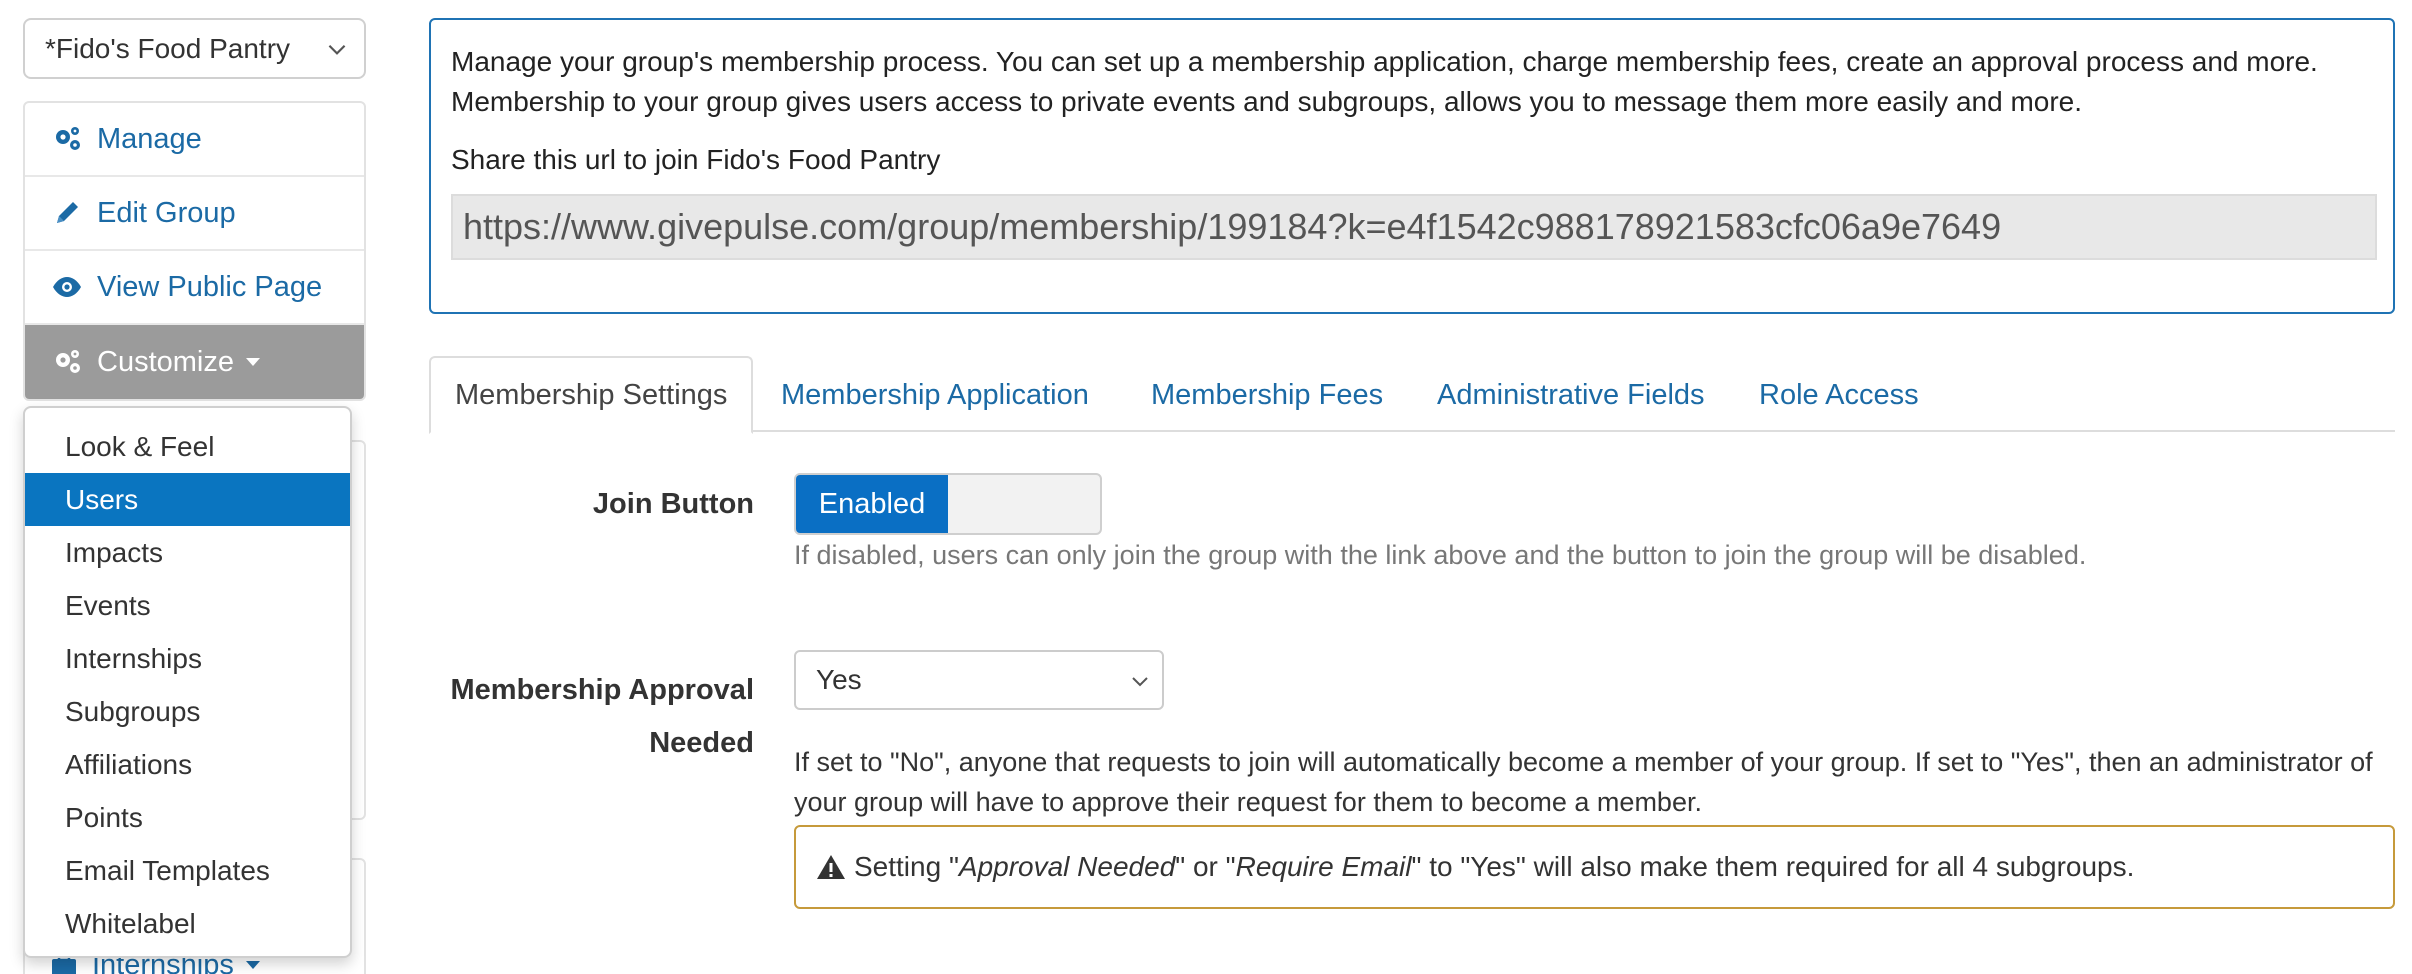 The height and width of the screenshot is (974, 2412). Describe the element at coordinates (187, 817) in the screenshot. I see `menu-item-points: Points` at that location.